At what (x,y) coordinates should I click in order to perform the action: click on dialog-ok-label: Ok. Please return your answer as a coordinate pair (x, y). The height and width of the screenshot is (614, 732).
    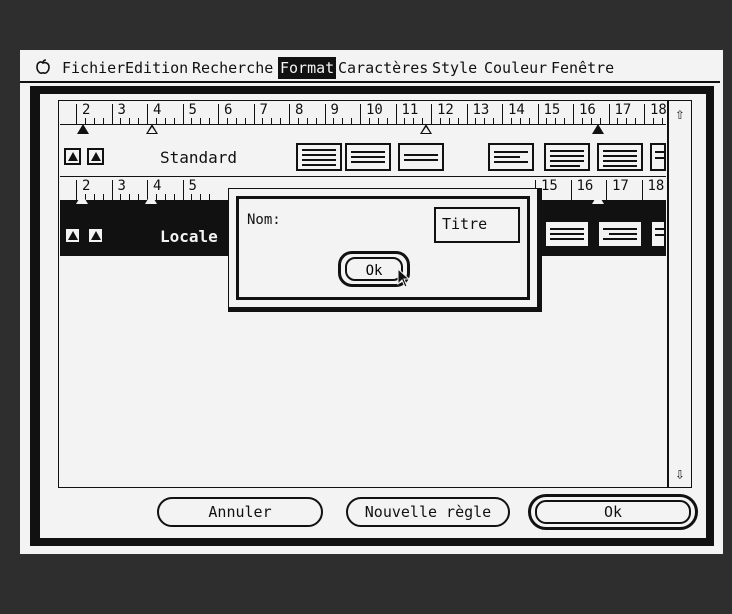
    Looking at the image, I should click on (374, 269).